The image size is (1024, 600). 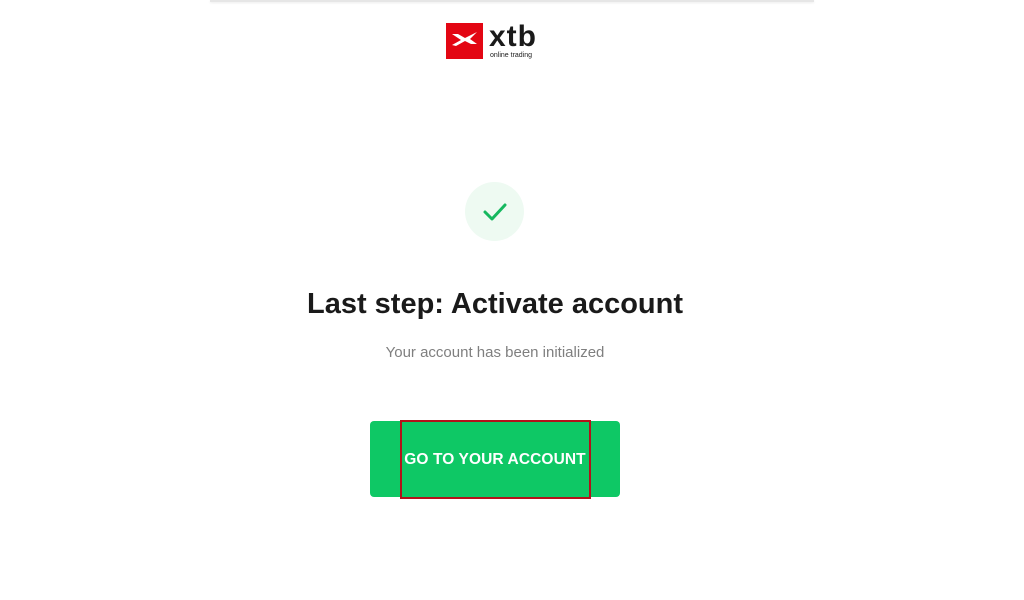 What do you see at coordinates (513, 36) in the screenshot?
I see `logo-wordmark: xtb` at bounding box center [513, 36].